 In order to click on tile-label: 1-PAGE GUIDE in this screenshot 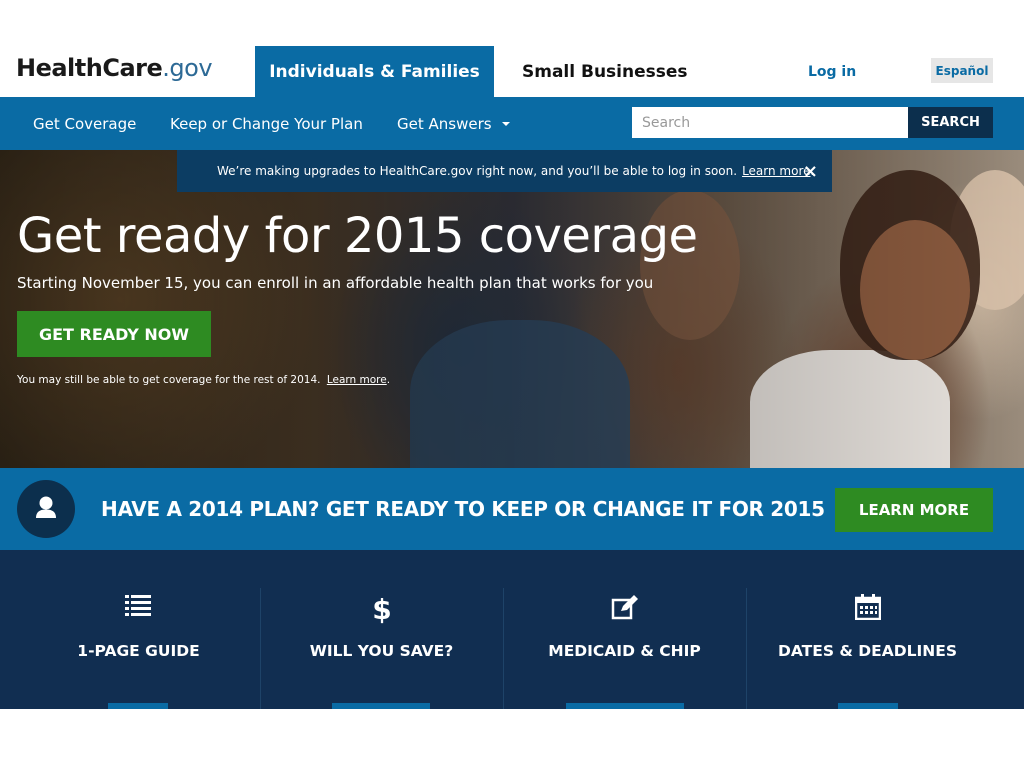, I will do `click(138, 651)`.